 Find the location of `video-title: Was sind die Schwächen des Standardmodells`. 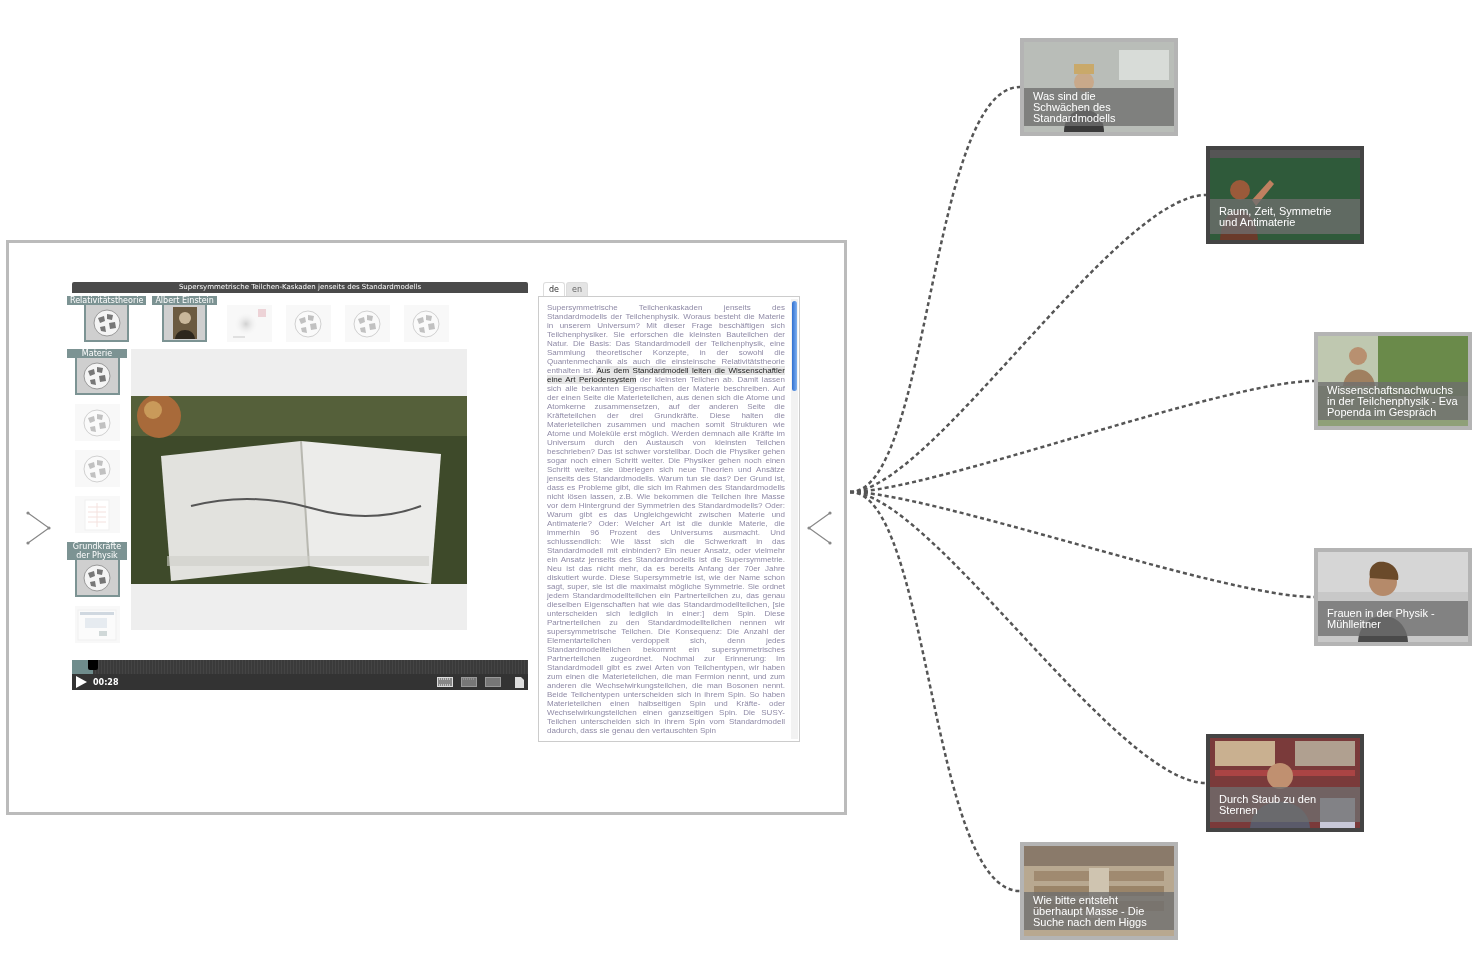

video-title: Was sind die Schwächen des Standardmodells is located at coordinates (1075, 107).